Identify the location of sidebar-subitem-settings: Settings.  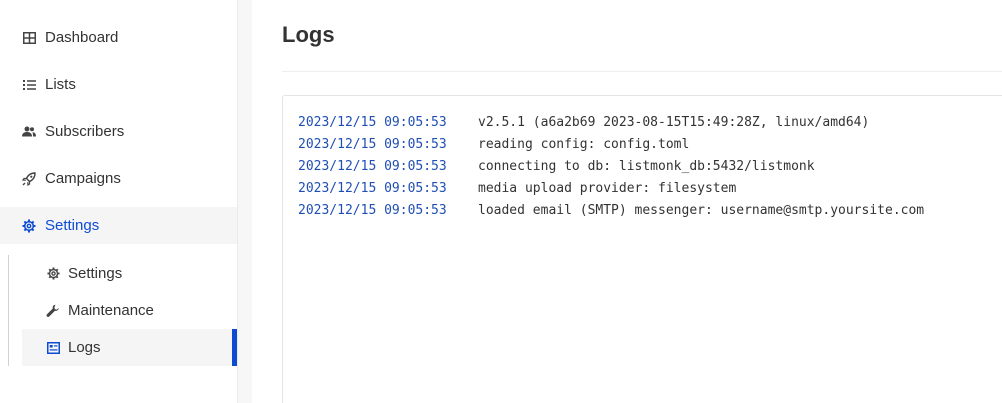
(129, 273).